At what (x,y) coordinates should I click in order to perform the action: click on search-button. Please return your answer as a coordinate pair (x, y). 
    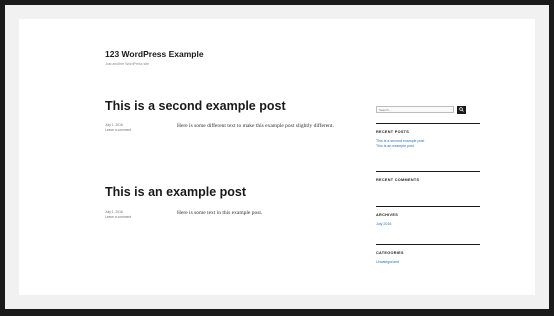
    Looking at the image, I should click on (461, 109).